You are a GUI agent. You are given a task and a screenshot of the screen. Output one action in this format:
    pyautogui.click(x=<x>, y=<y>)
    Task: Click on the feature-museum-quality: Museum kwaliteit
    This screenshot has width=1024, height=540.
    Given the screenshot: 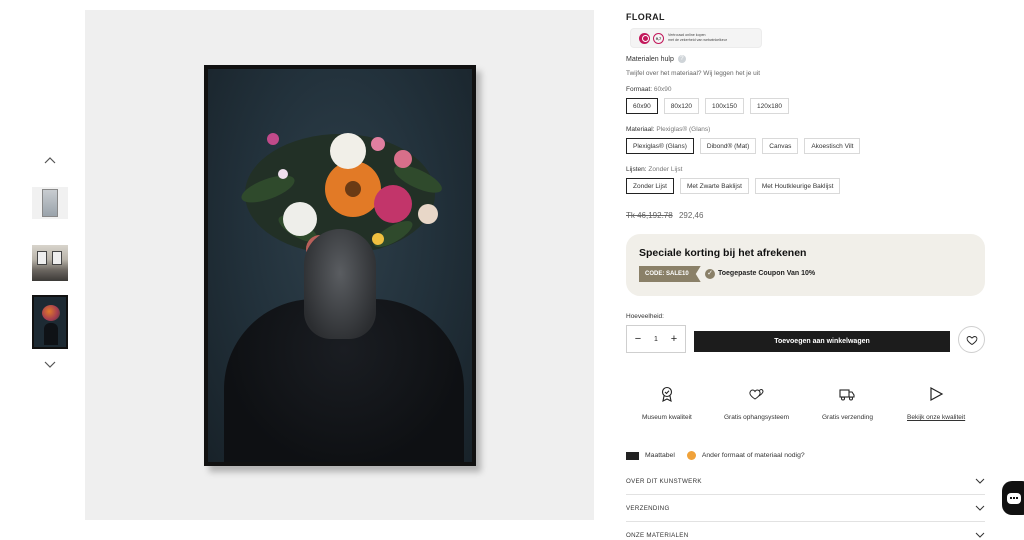 What is the action you would take?
    pyautogui.click(x=667, y=405)
    